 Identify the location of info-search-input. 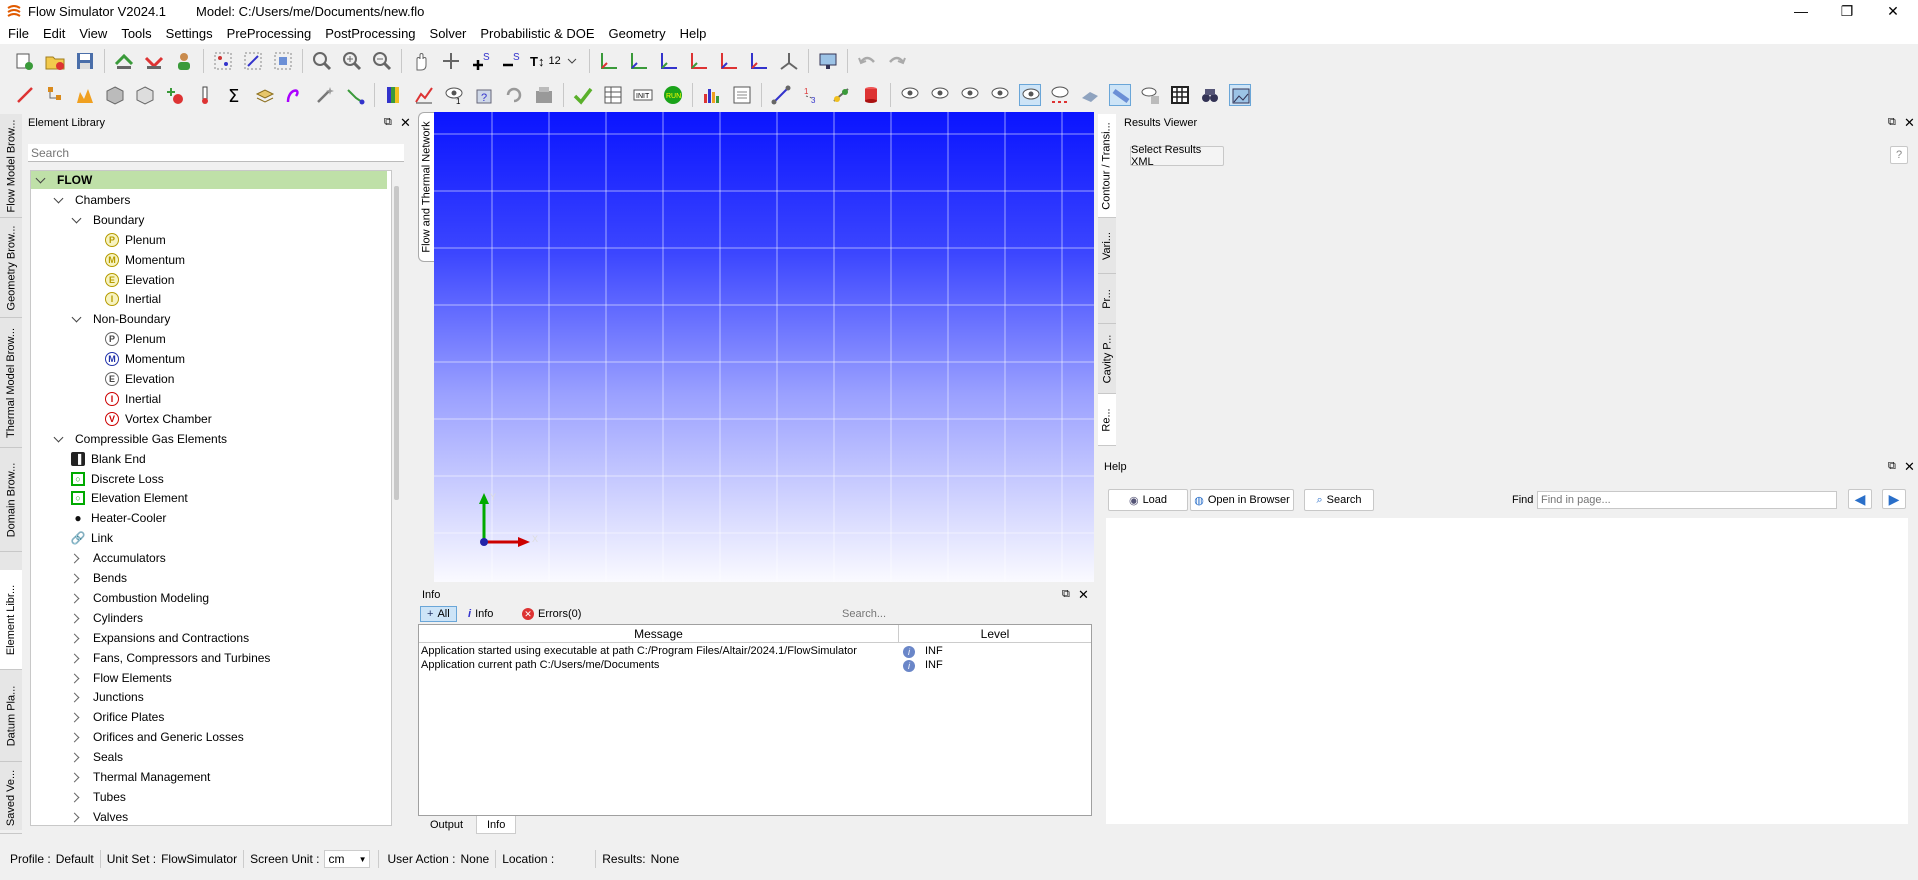
(964, 614).